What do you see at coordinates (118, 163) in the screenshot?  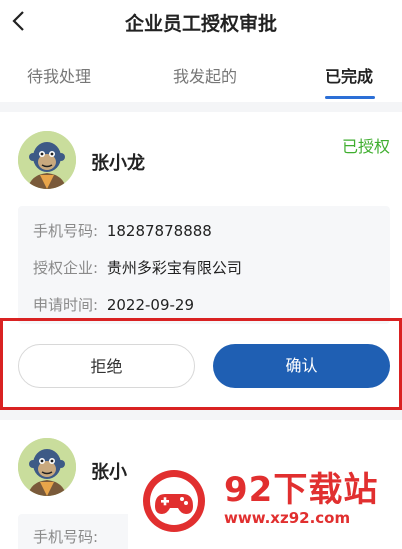 I see `applicant-name: 张小龙` at bounding box center [118, 163].